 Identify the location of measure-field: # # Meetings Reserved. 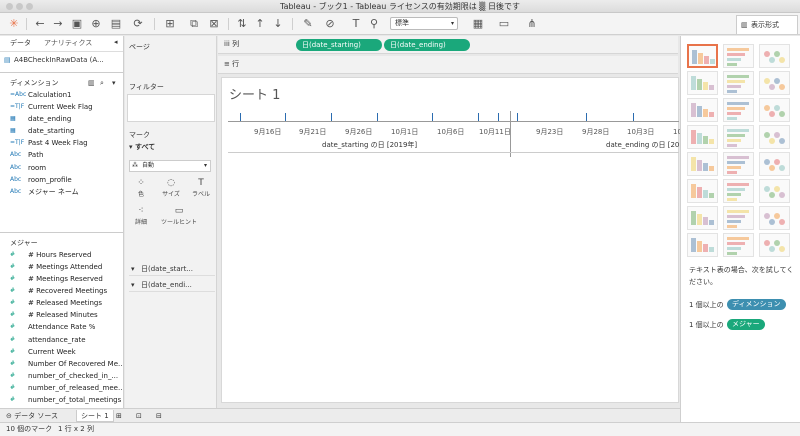
(61, 279).